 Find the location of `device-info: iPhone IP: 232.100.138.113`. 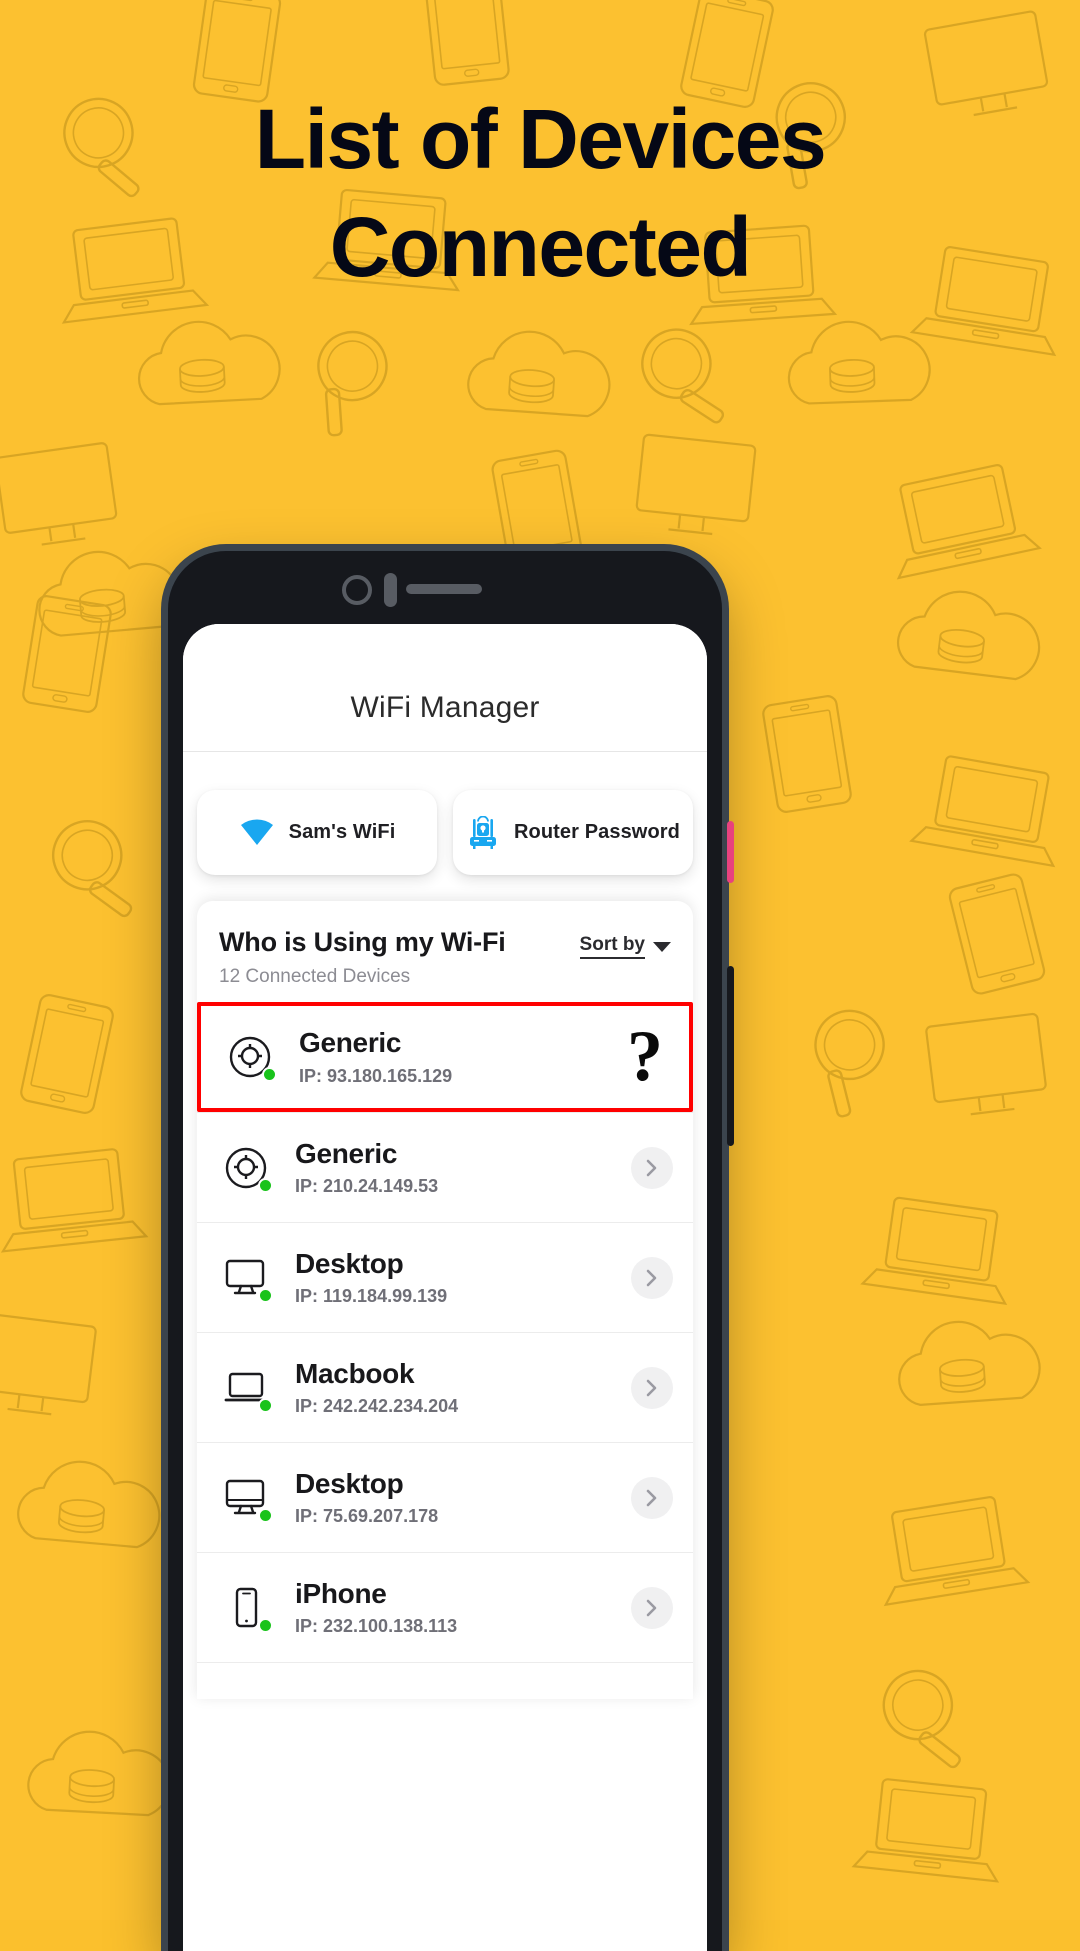

device-info: iPhone IP: 232.100.138.113 is located at coordinates (463, 1607).